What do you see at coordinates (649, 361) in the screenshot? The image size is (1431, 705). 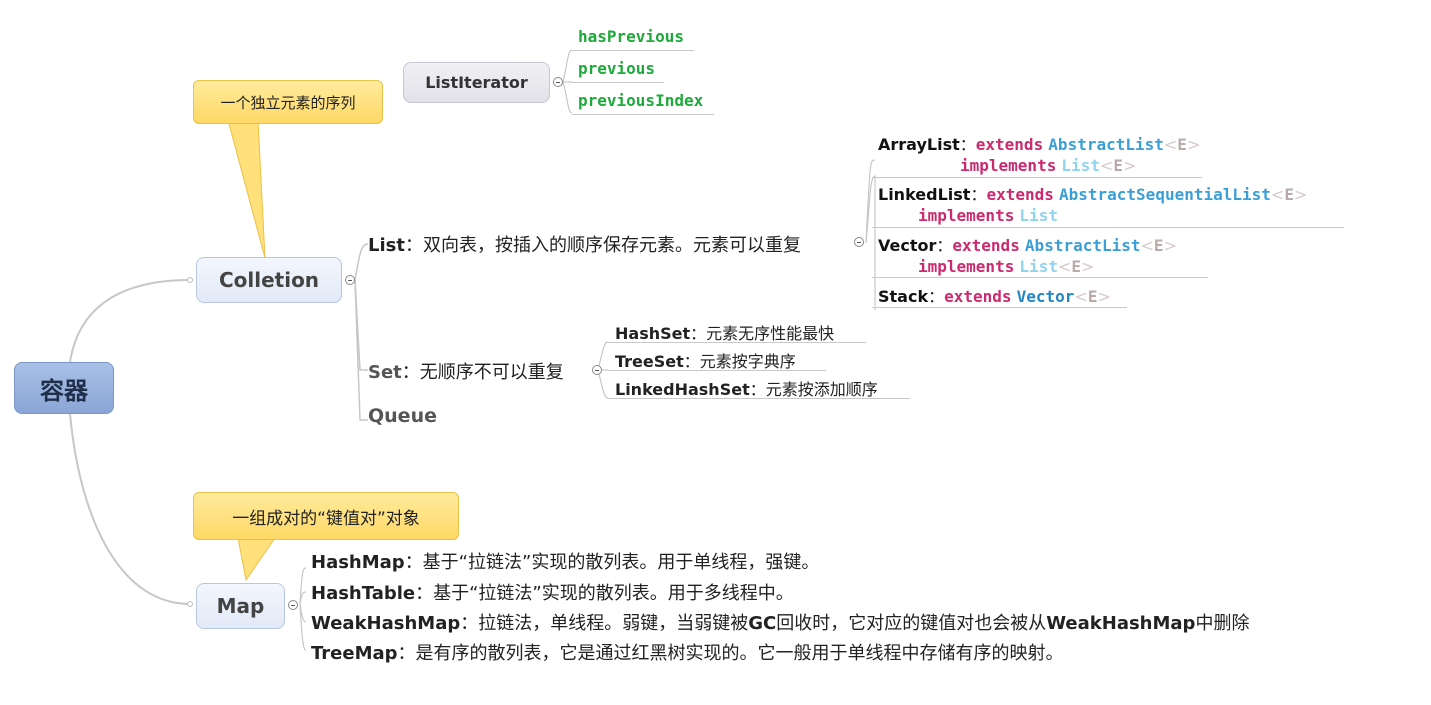 I see `class-name: TreeSet` at bounding box center [649, 361].